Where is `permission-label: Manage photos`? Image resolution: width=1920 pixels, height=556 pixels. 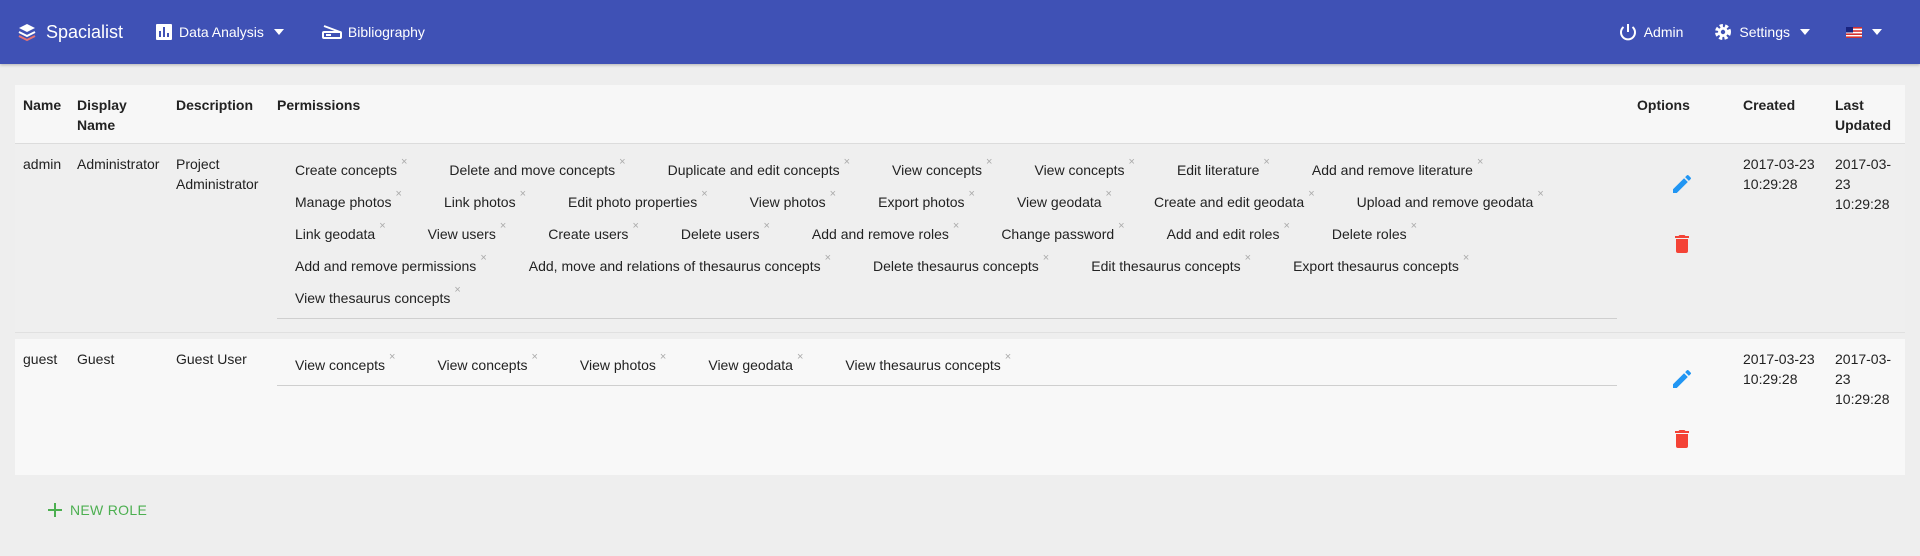
permission-label: Manage photos is located at coordinates (343, 202).